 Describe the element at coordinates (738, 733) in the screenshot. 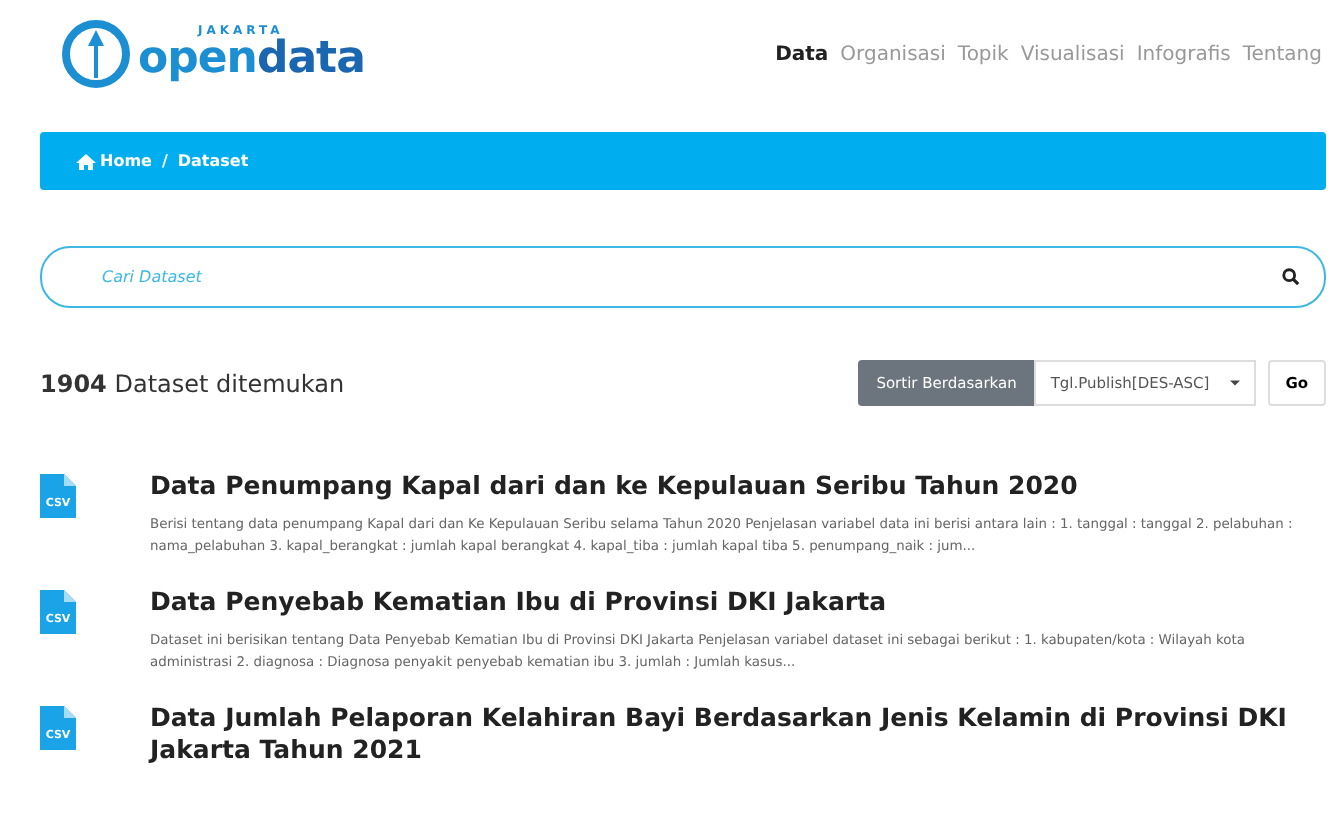

I see `dataset-title: Data Jumlah Pelaporan Kelahiran Bayi Berdasarkan Jenis Kelamin di Provinsi DKI Jakarta Tahun 2021` at that location.